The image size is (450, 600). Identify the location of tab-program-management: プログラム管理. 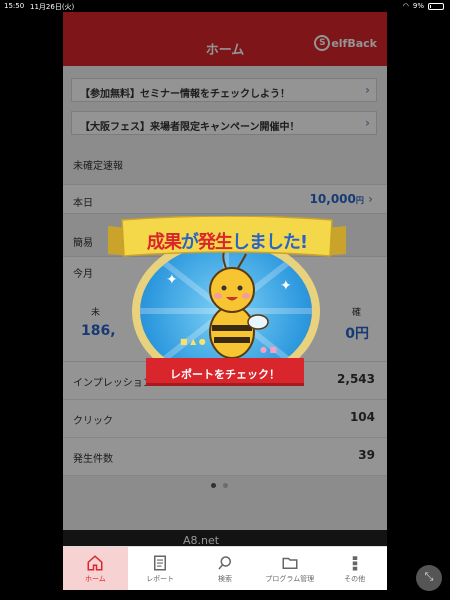
(289, 568).